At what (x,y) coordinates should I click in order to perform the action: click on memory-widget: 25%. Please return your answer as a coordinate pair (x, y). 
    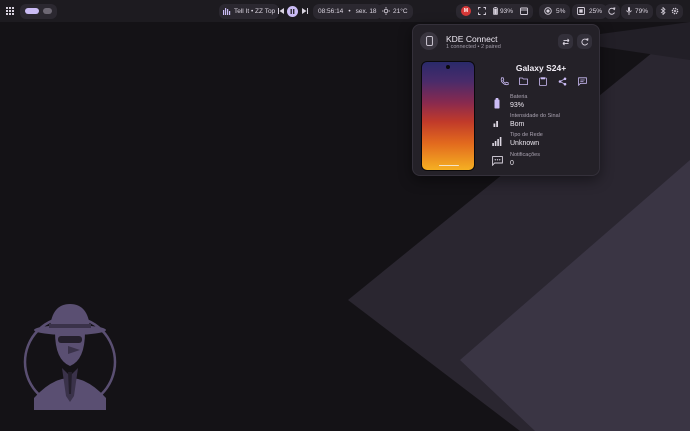
    Looking at the image, I should click on (590, 11).